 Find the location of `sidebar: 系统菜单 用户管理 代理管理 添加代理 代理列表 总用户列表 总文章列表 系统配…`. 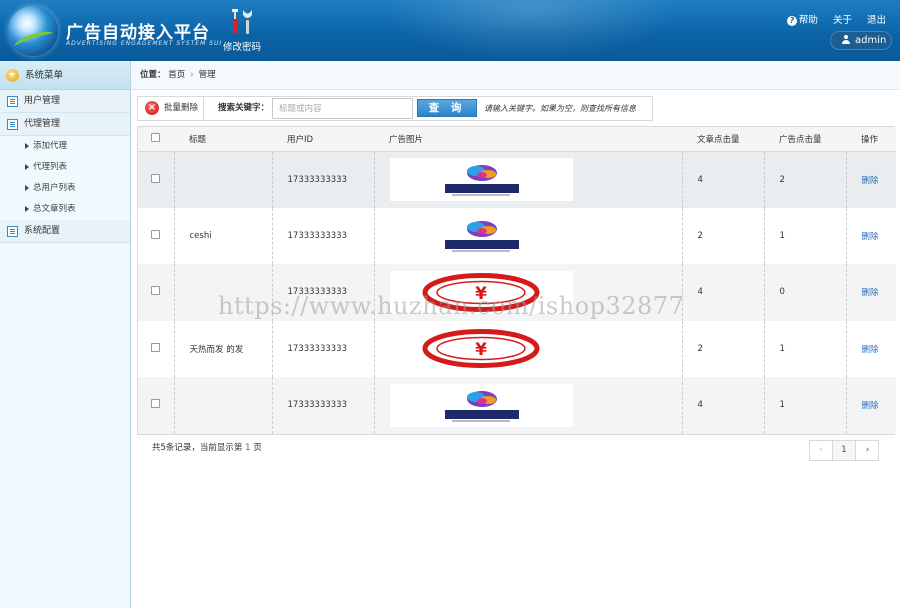

sidebar: 系统菜单 用户管理 代理管理 添加代理 代理列表 总用户列表 总文章列表 系统配… is located at coordinates (65, 334).